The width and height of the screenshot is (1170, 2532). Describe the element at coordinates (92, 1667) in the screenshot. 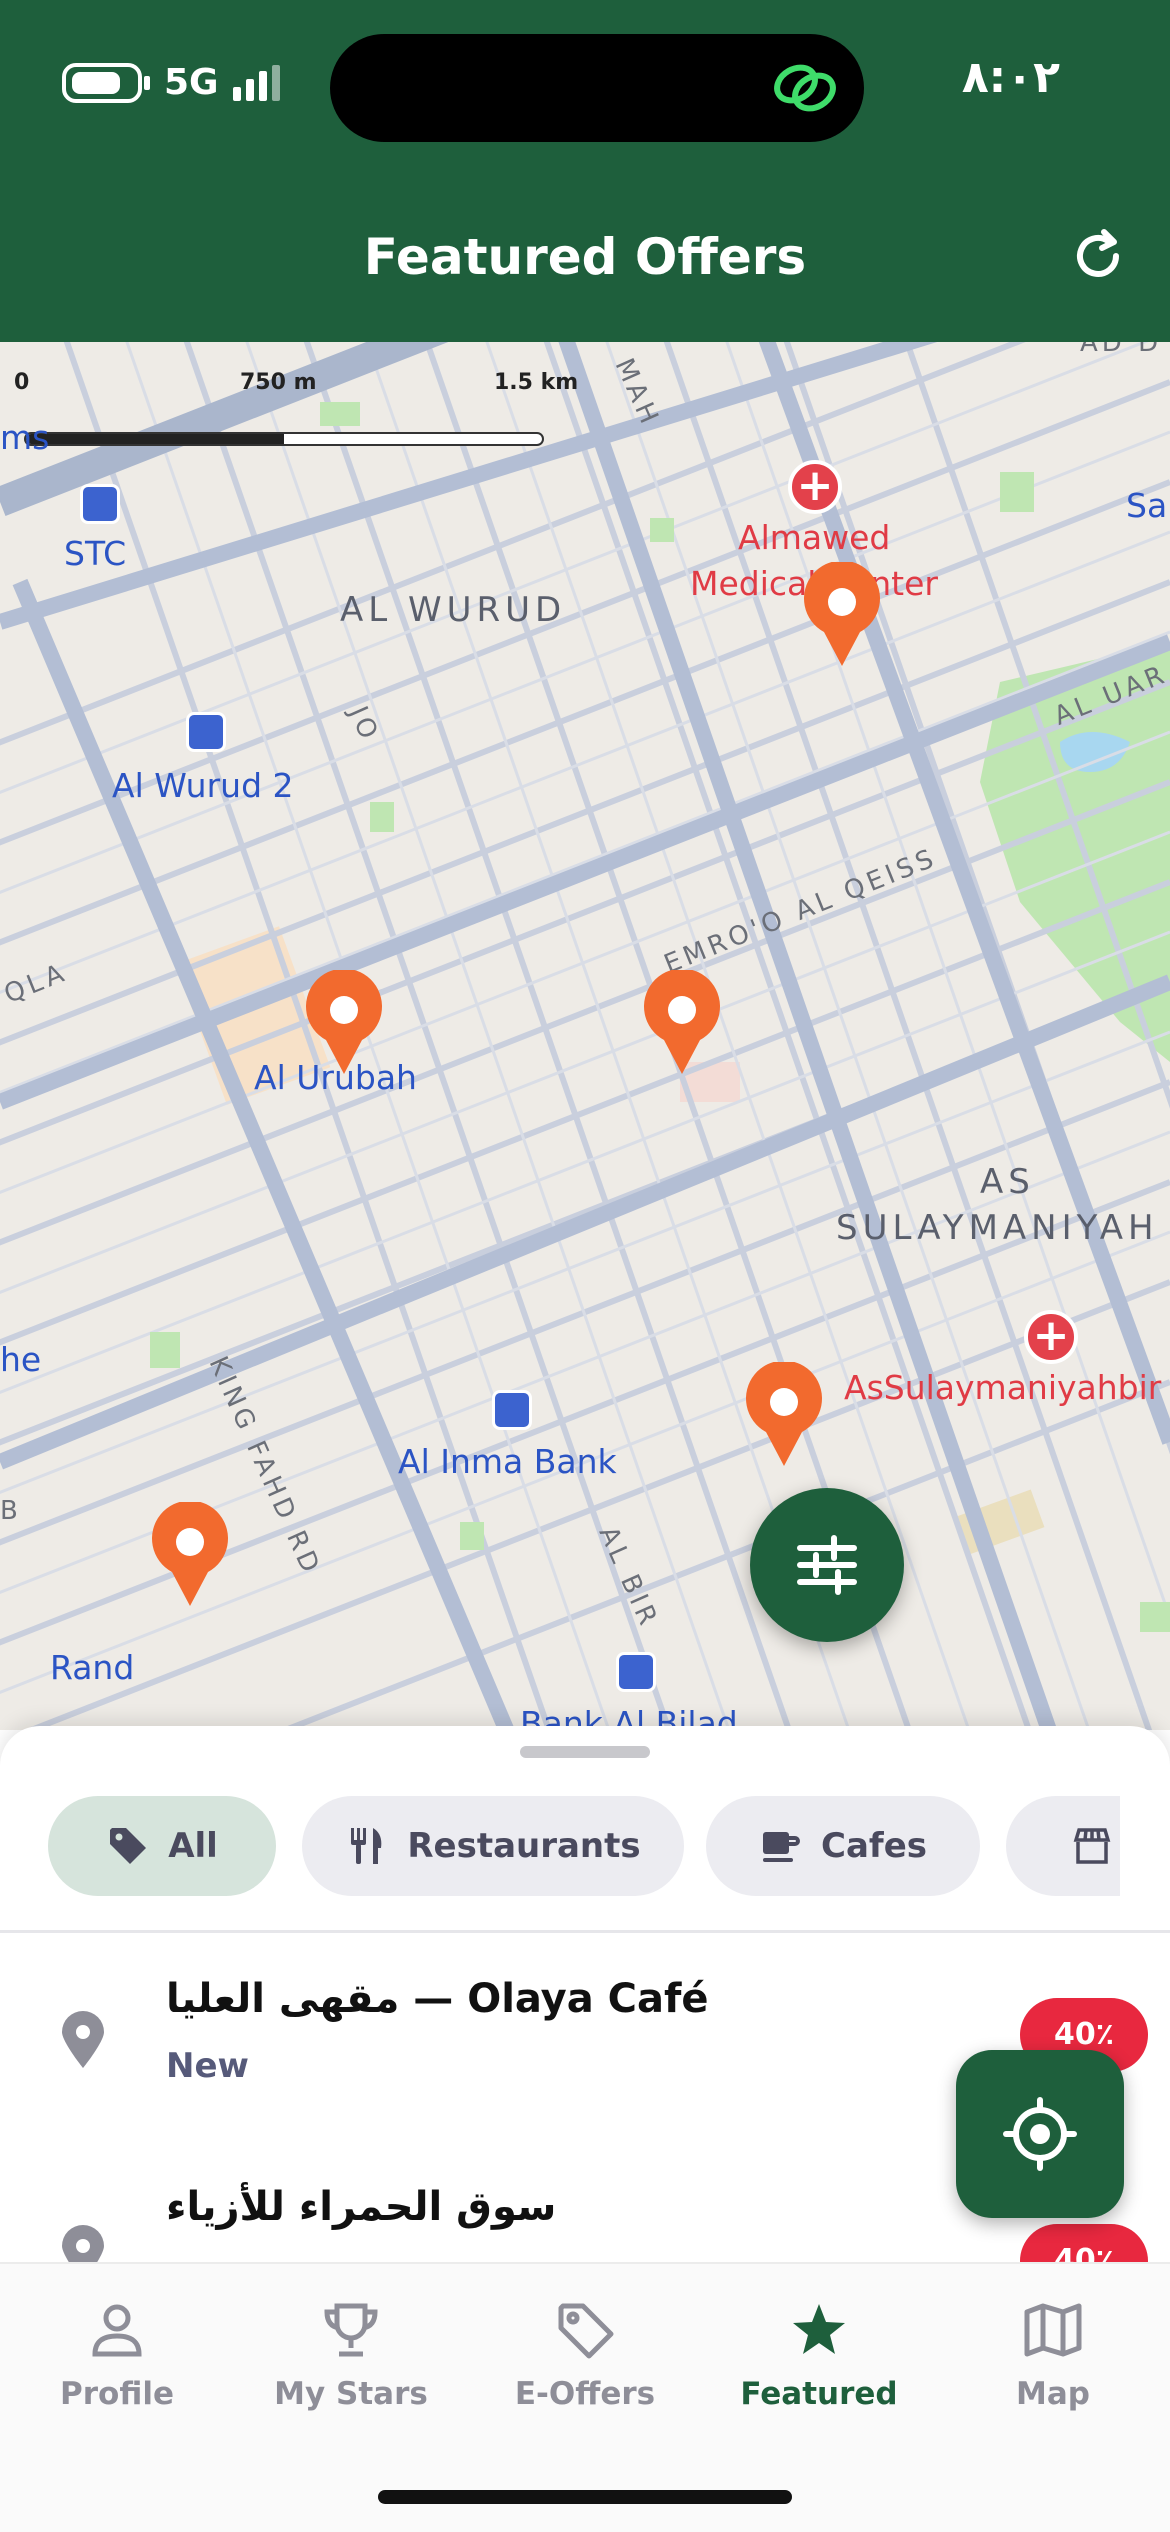

I see `map-label-rand: Rand` at that location.